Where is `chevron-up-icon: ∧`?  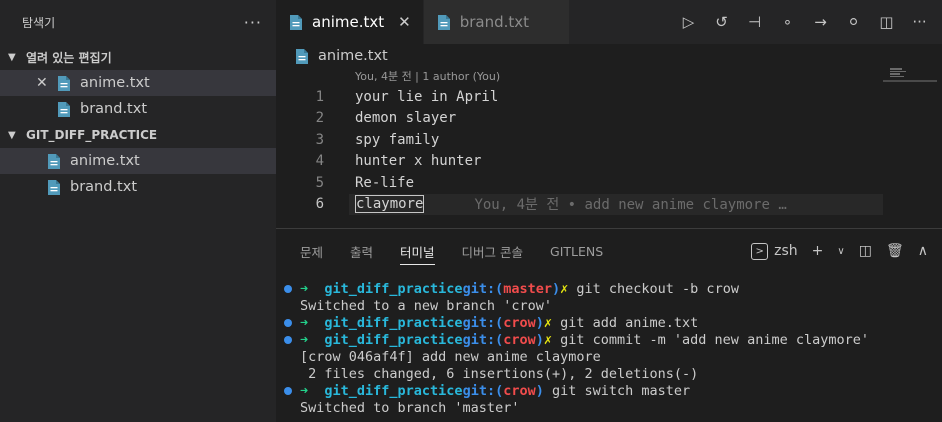 chevron-up-icon: ∧ is located at coordinates (923, 251).